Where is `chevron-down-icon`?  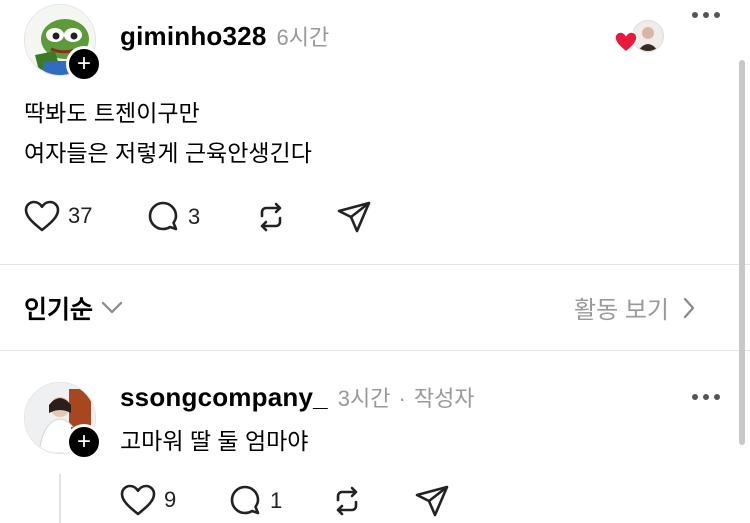
chevron-down-icon is located at coordinates (112, 307).